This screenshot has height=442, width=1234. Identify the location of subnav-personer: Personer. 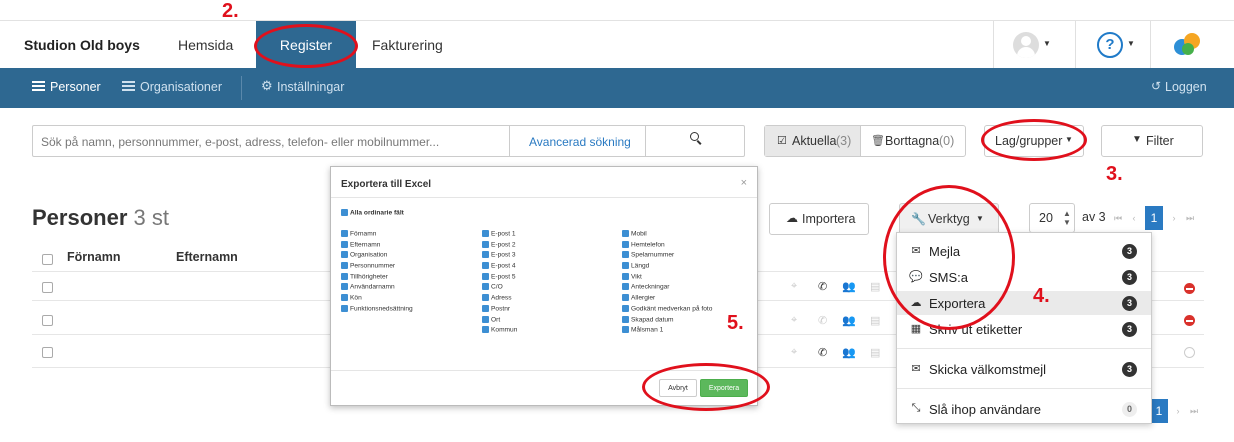
(75, 87).